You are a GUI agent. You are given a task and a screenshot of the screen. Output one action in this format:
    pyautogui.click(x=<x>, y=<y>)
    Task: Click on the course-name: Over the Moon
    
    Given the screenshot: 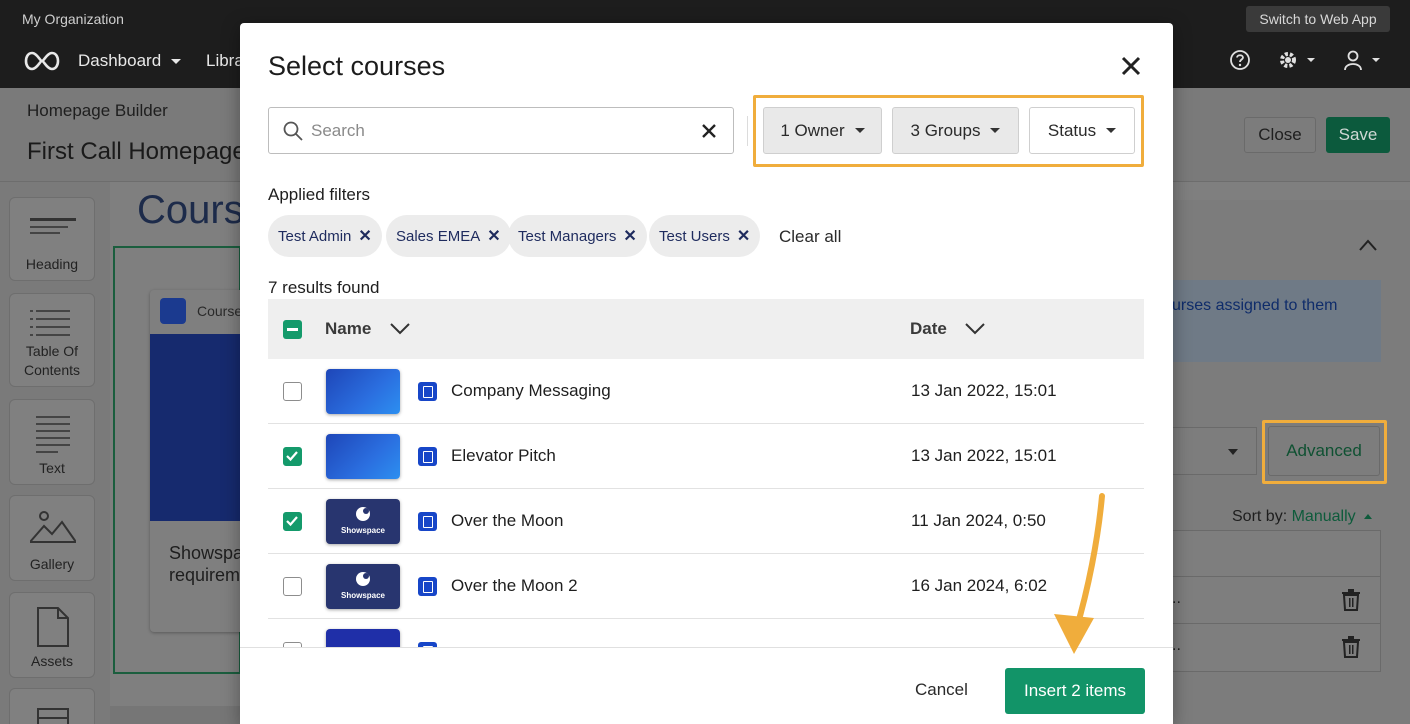 What is the action you would take?
    pyautogui.click(x=507, y=520)
    